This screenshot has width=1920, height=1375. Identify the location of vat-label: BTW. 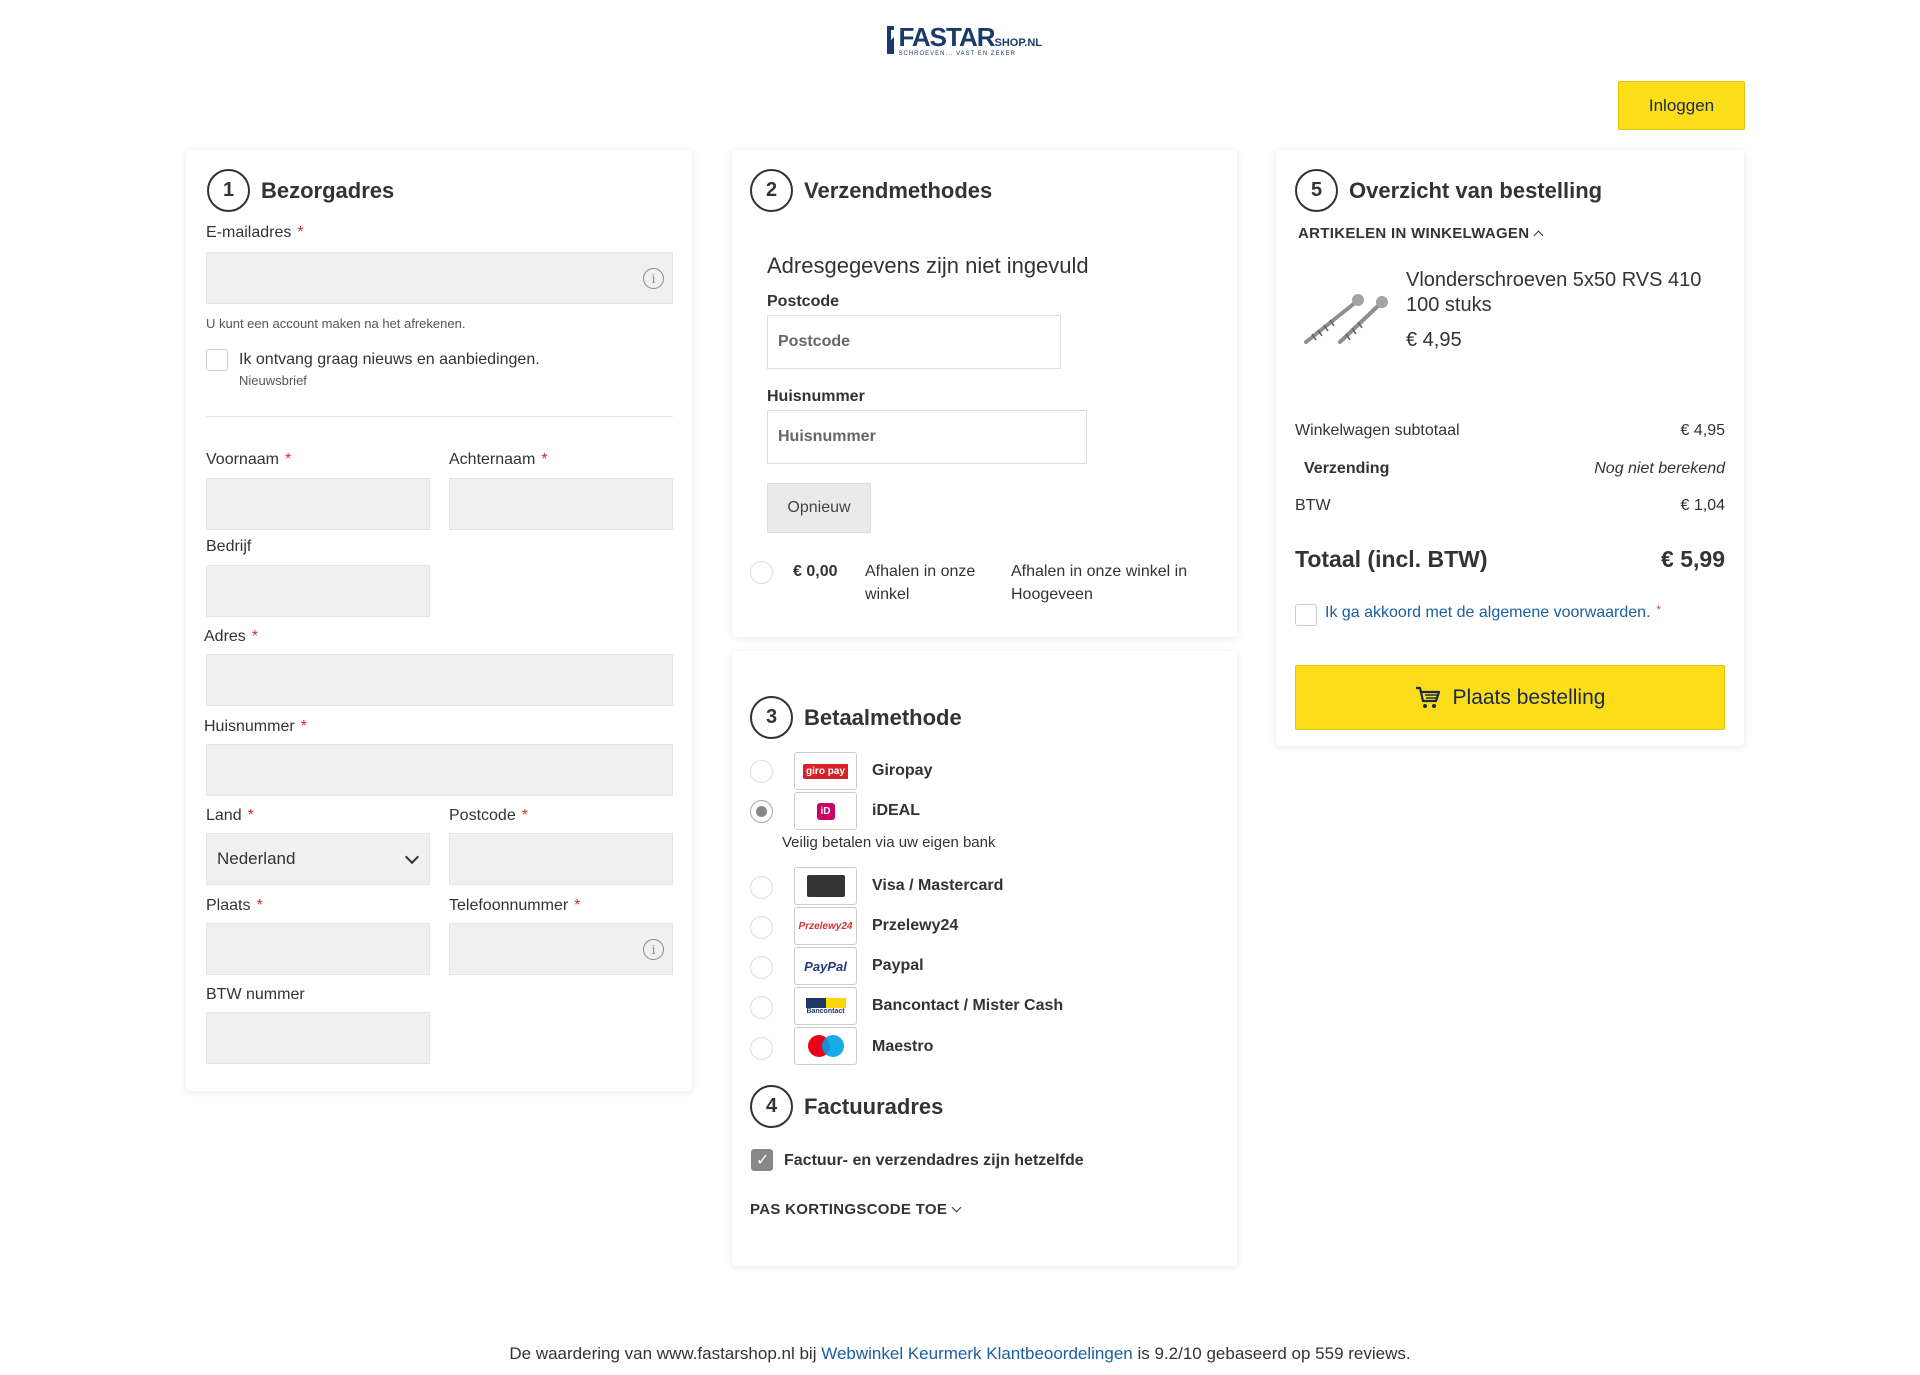
(1313, 505).